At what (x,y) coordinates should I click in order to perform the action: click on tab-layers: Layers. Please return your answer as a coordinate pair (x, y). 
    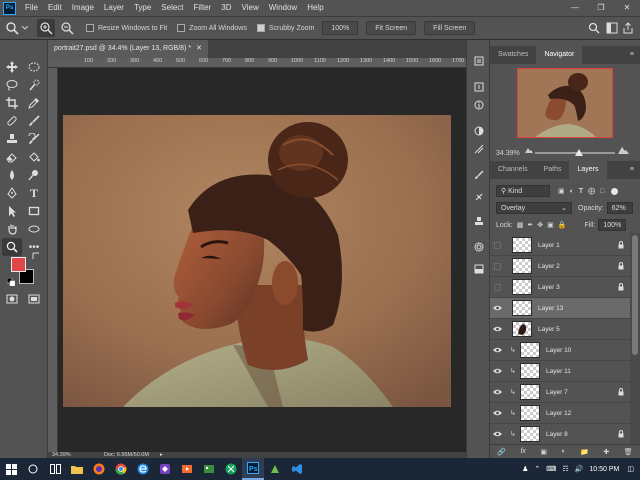
    Looking at the image, I should click on (588, 170).